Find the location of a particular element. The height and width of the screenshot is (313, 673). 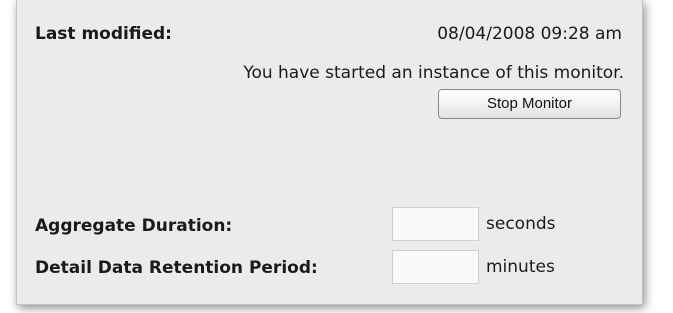

aggregate-duration-unit: seconds is located at coordinates (521, 224).